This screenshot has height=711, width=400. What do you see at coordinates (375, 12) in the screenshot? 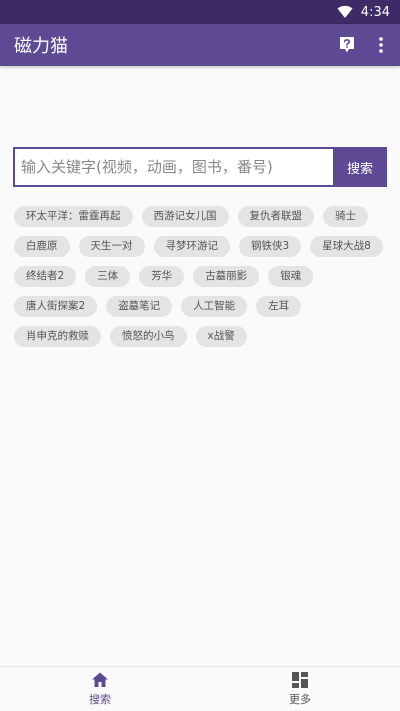
I see `status-time: 4:34` at bounding box center [375, 12].